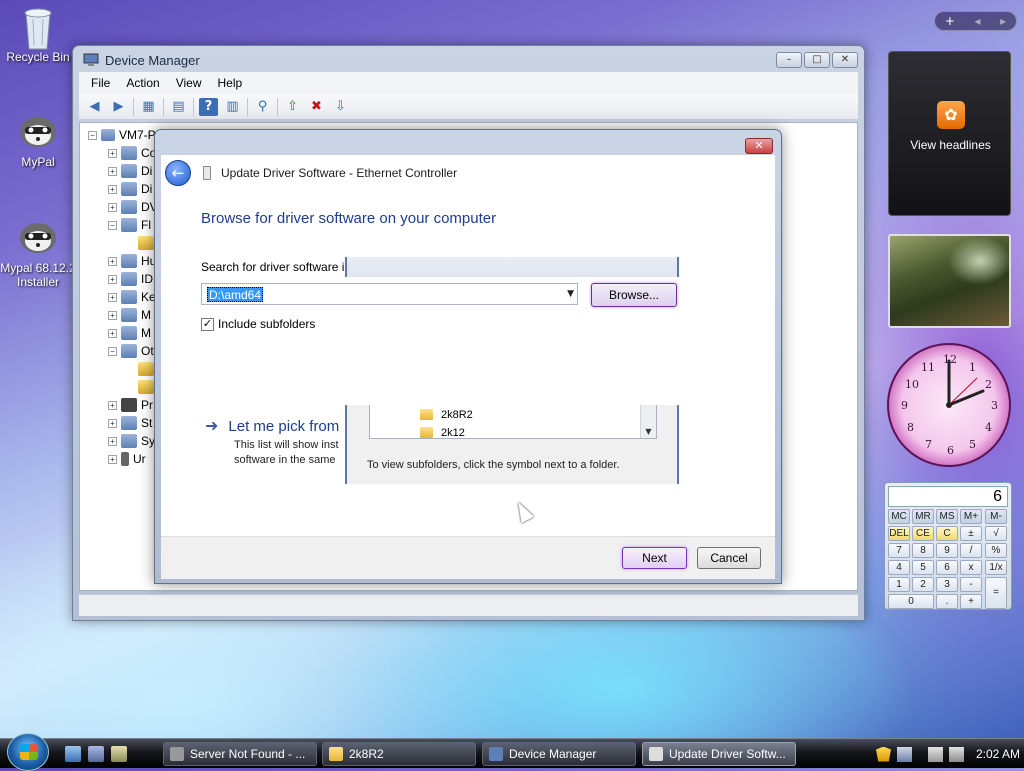 The height and width of the screenshot is (771, 1024). I want to click on calculator-key: %, so click(996, 550).